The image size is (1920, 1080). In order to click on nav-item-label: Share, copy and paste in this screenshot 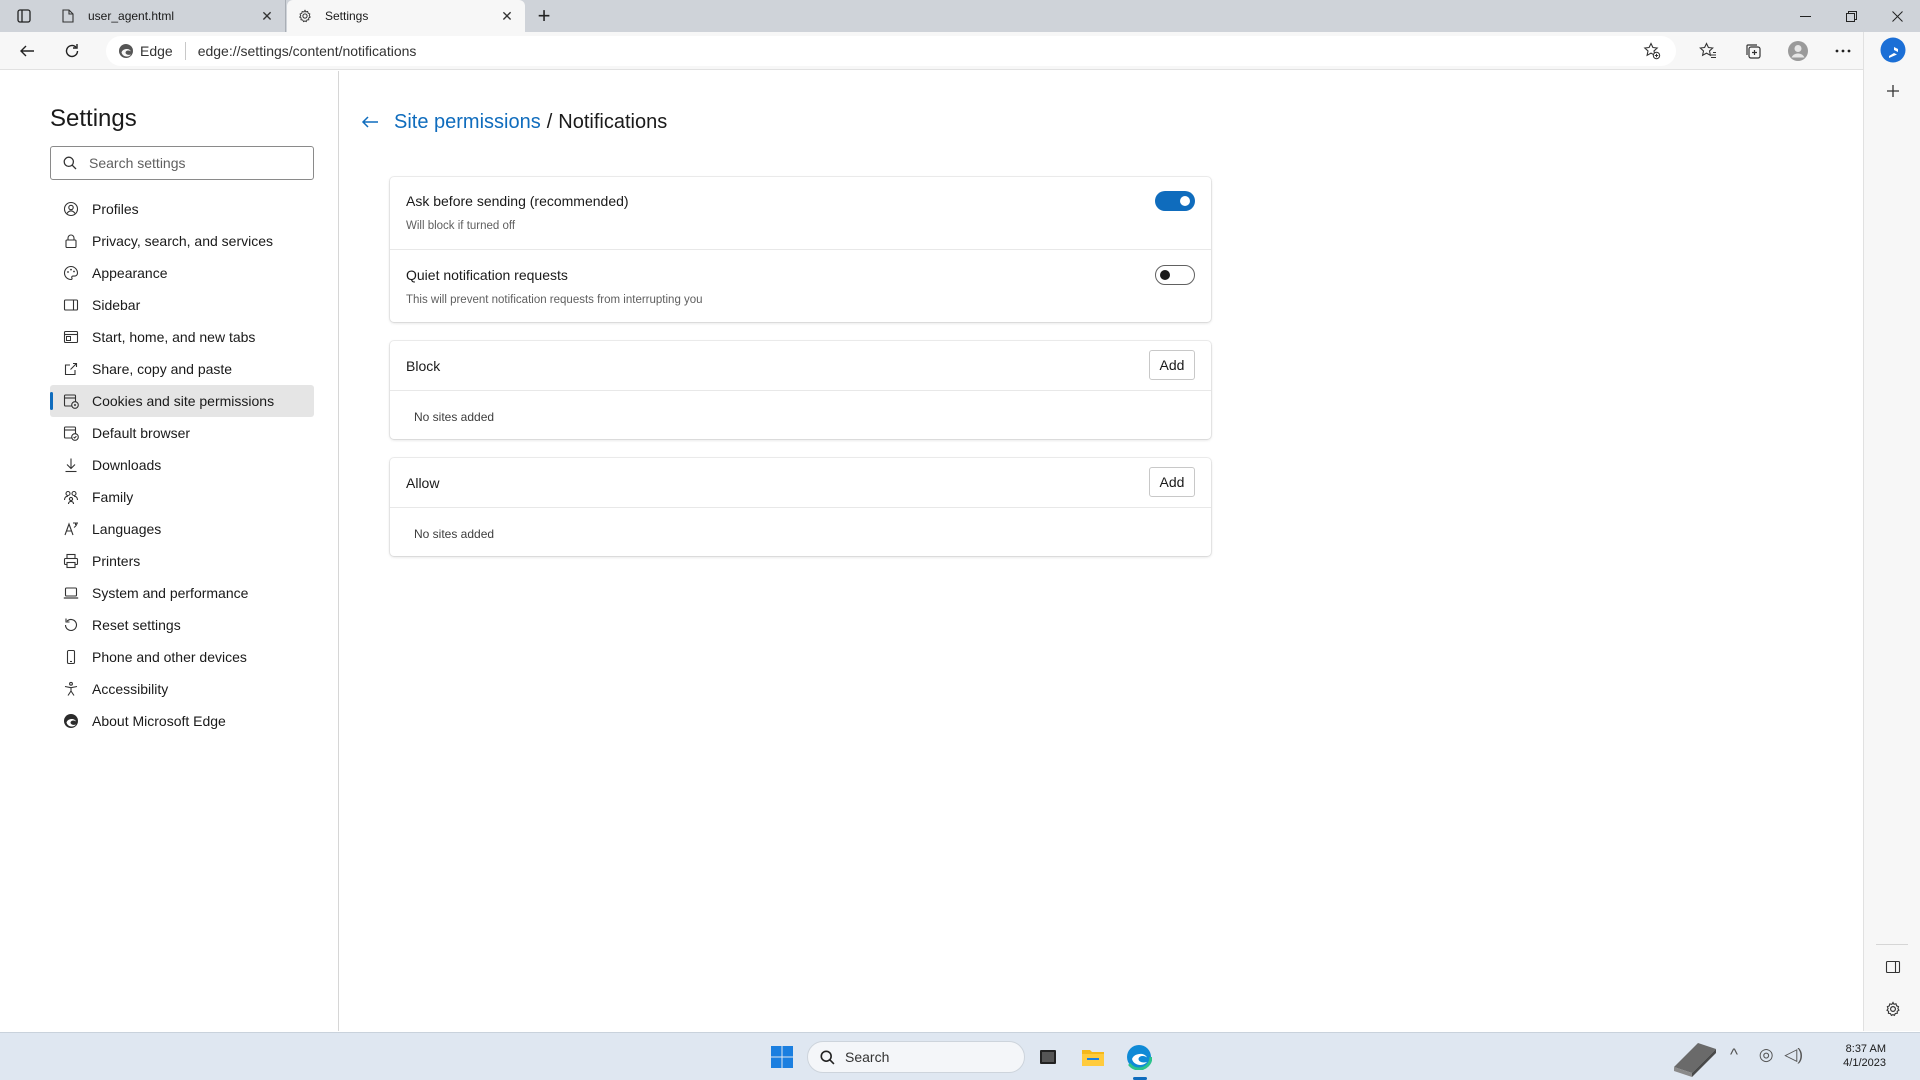, I will do `click(162, 369)`.